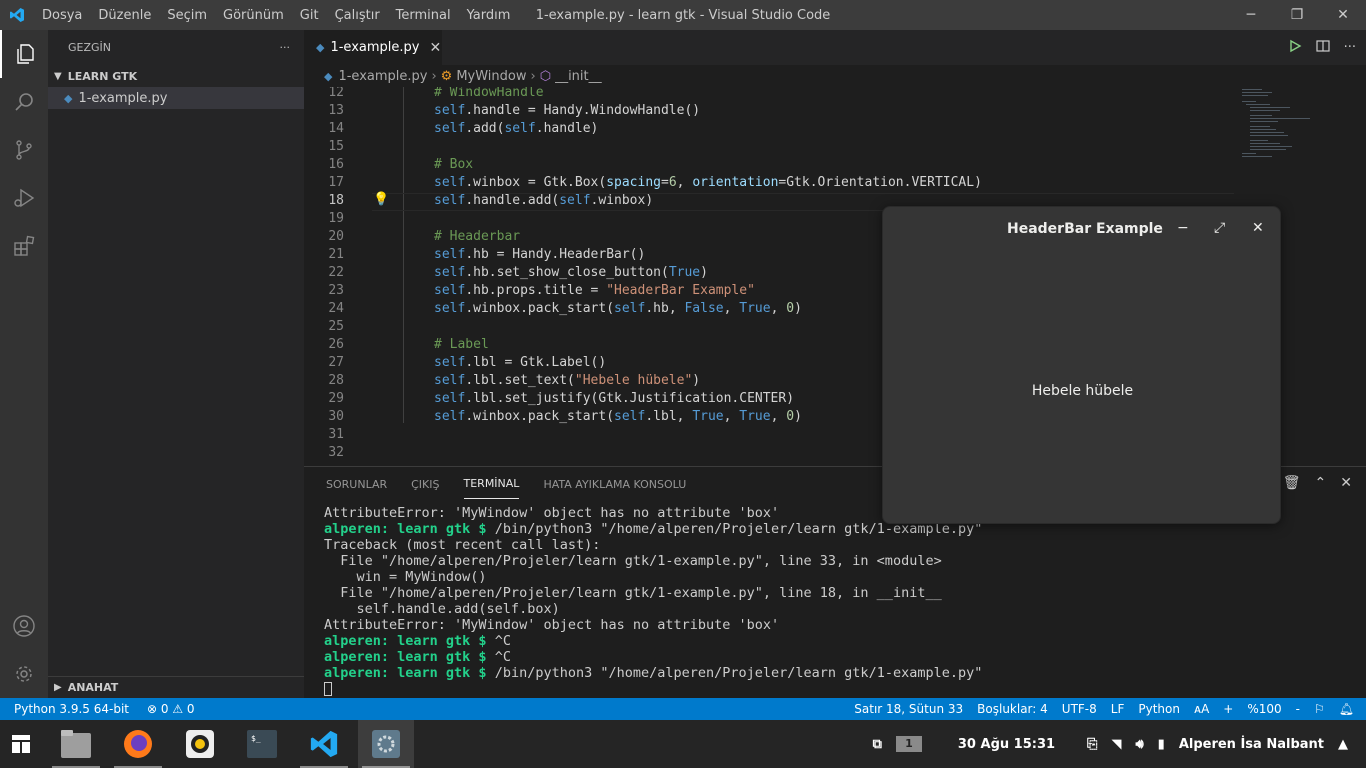 Image resolution: width=1366 pixels, height=768 pixels. I want to click on python-interpreter: Python 3.9.5 64-bit, so click(71, 709).